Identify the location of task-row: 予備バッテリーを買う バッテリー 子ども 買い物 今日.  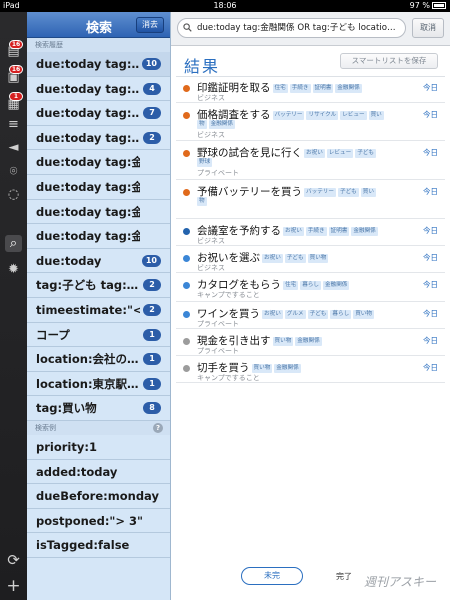
(310, 199).